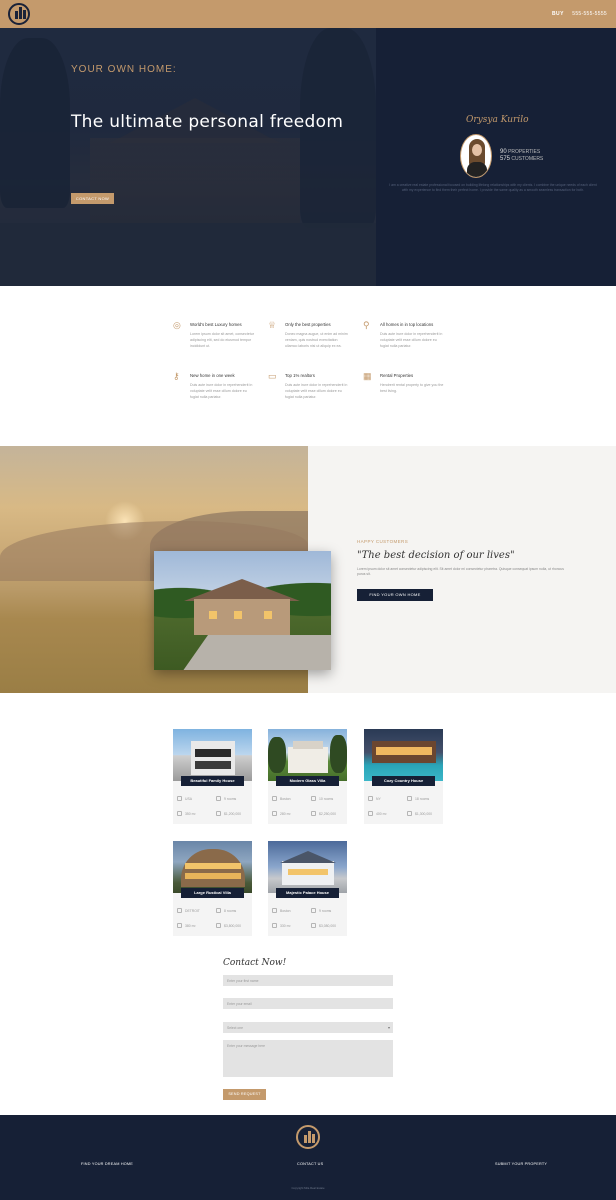  Describe the element at coordinates (92, 198) in the screenshot. I see `contact-now-button: CONTACT NOW` at that location.